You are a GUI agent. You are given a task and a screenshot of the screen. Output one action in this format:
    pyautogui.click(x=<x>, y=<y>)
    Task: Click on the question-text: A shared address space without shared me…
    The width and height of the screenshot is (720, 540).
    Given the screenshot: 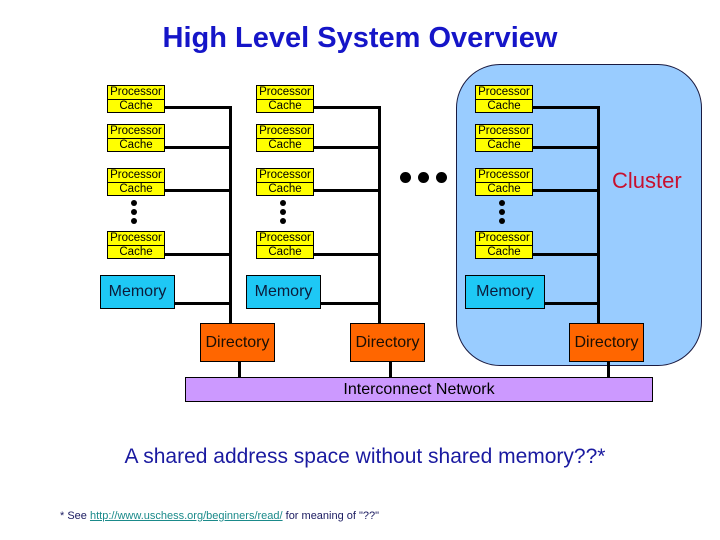 What is the action you would take?
    pyautogui.click(x=365, y=456)
    